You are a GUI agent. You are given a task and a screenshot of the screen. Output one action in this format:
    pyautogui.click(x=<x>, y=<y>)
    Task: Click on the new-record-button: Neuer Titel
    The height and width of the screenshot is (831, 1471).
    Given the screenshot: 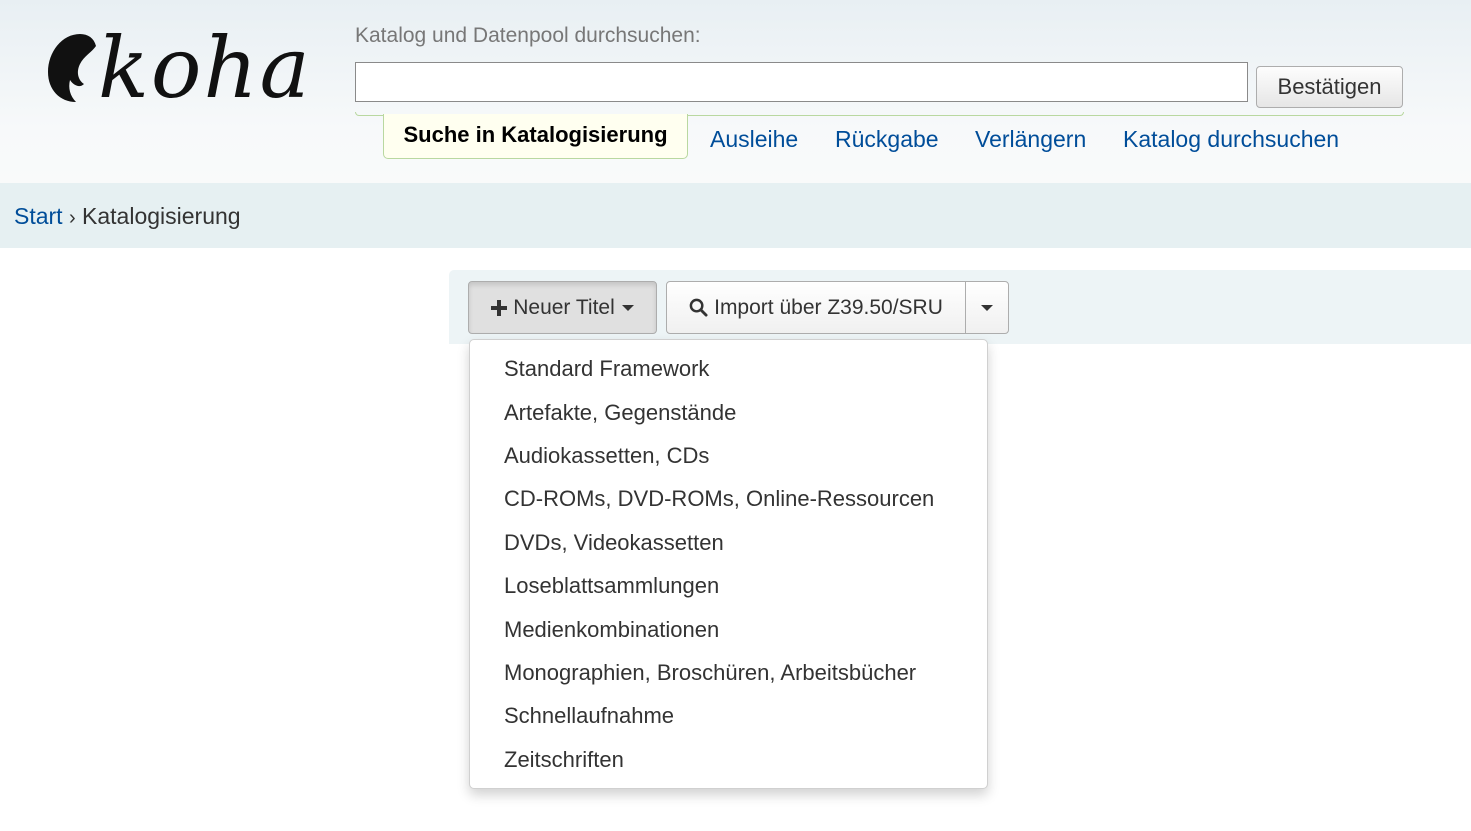 What is the action you would take?
    pyautogui.click(x=562, y=307)
    